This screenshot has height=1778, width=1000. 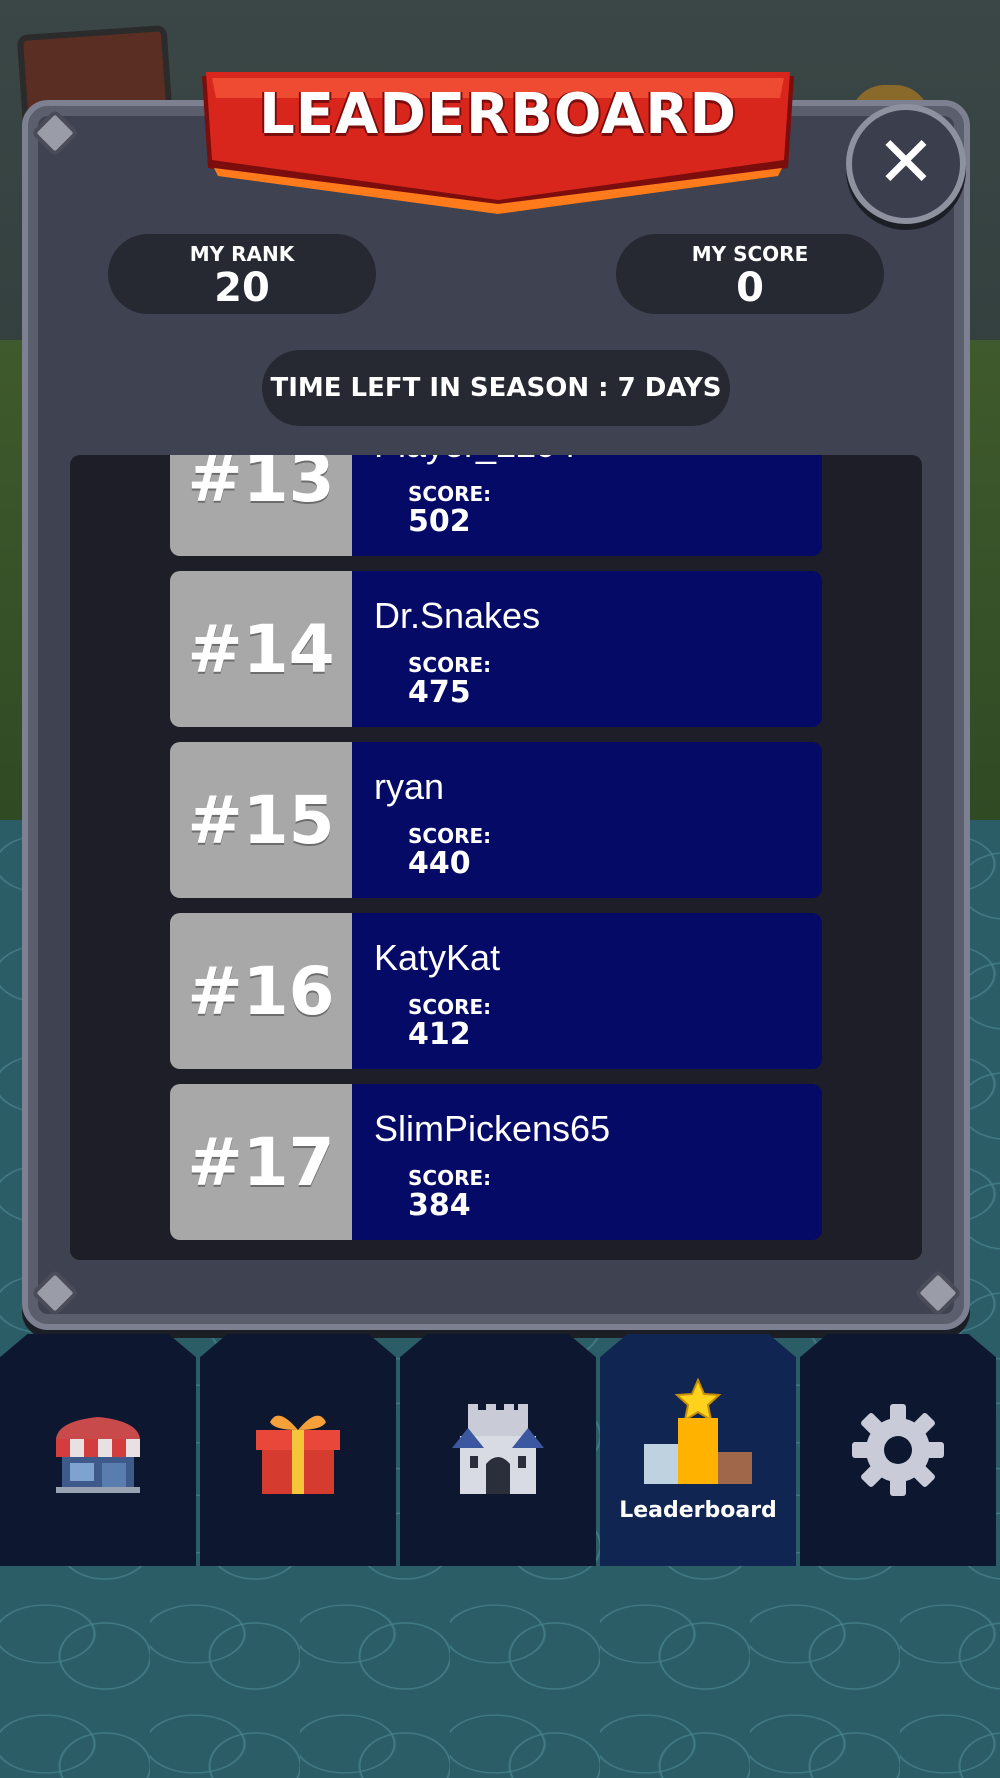 I want to click on podium-icon, so click(x=698, y=1430).